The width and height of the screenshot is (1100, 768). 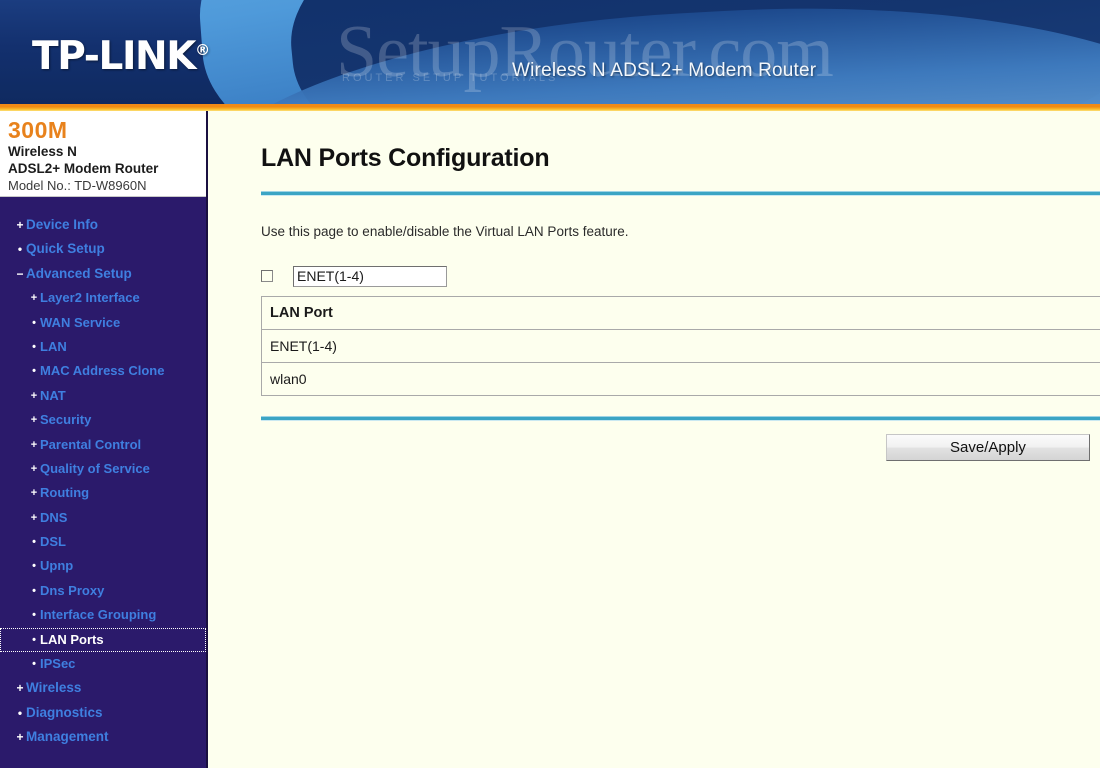 What do you see at coordinates (103, 518) in the screenshot?
I see `sidebar-item-dns: + DNS` at bounding box center [103, 518].